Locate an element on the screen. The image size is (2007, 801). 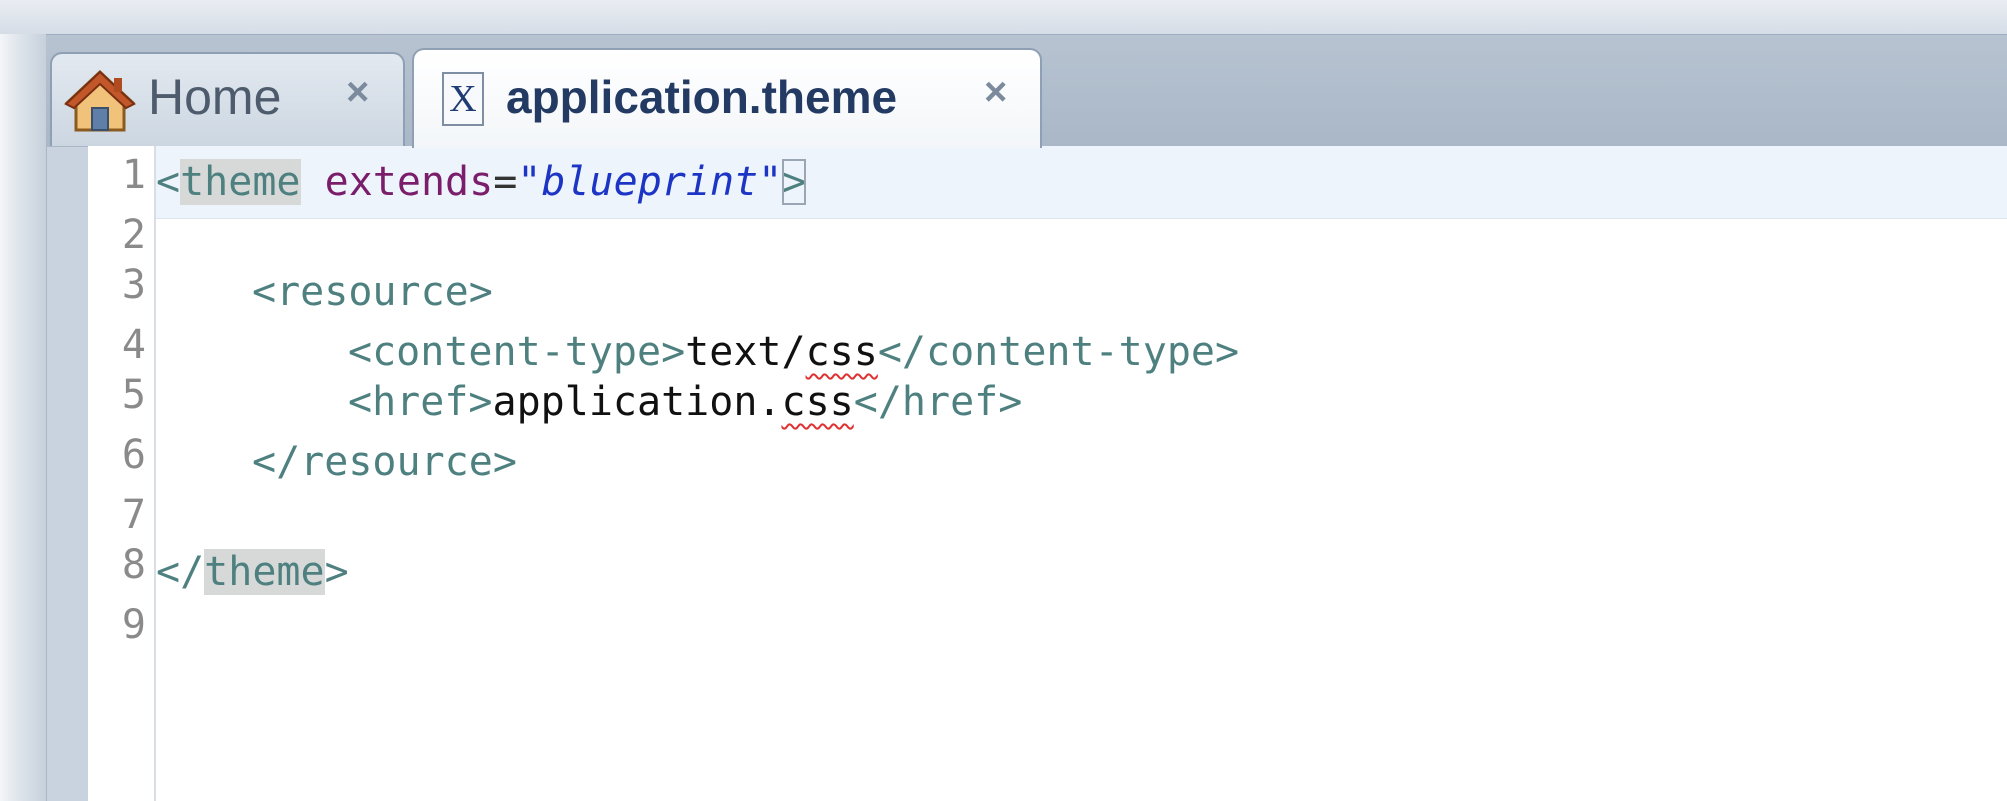
left-frame is located at coordinates (23, 417).